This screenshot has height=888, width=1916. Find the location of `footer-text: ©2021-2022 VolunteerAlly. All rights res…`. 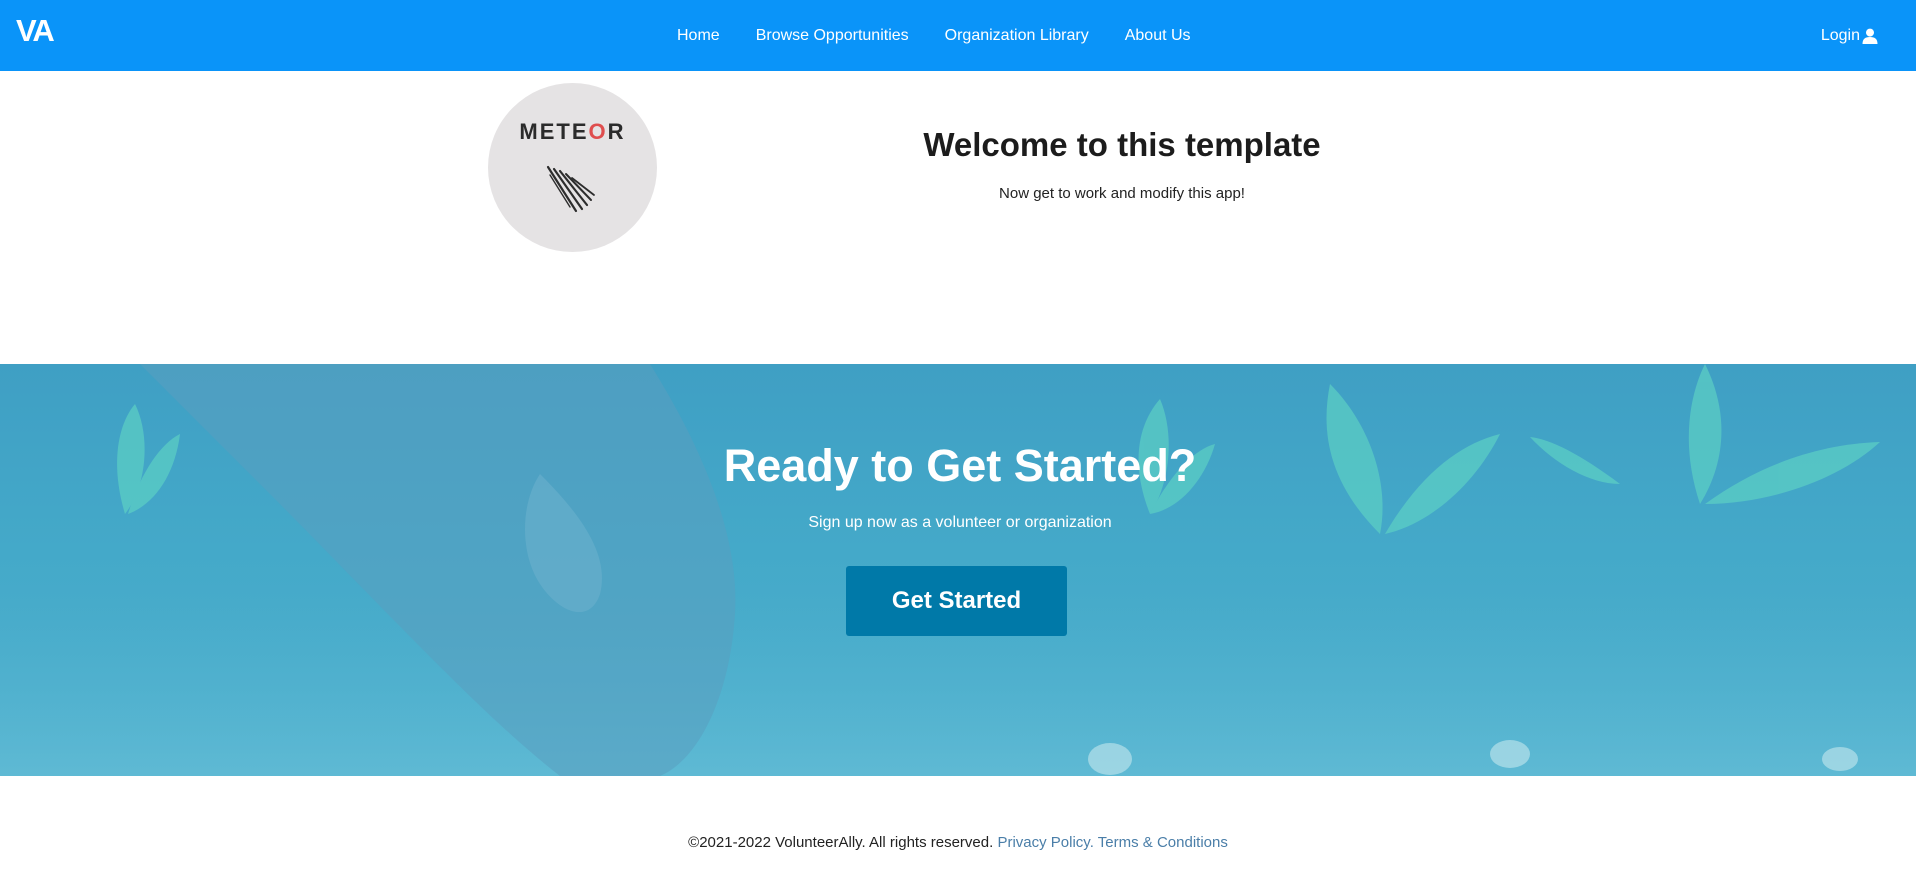

footer-text: ©2021-2022 VolunteerAlly. All rights res… is located at coordinates (958, 842).